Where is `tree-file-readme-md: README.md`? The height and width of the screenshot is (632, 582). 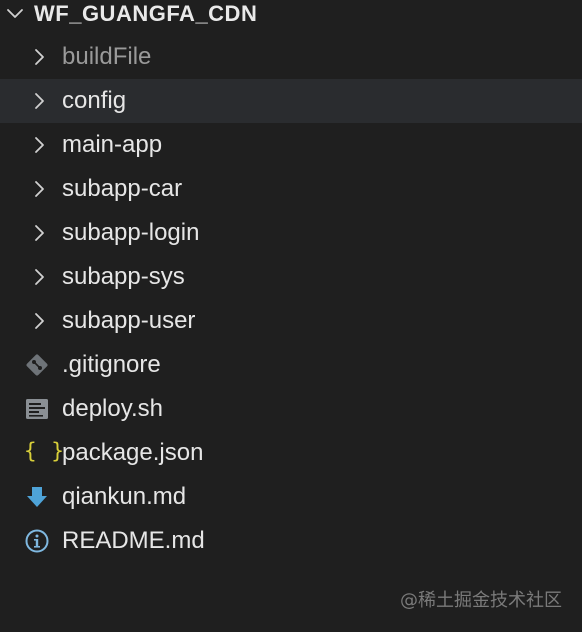 tree-file-readme-md: README.md is located at coordinates (291, 541).